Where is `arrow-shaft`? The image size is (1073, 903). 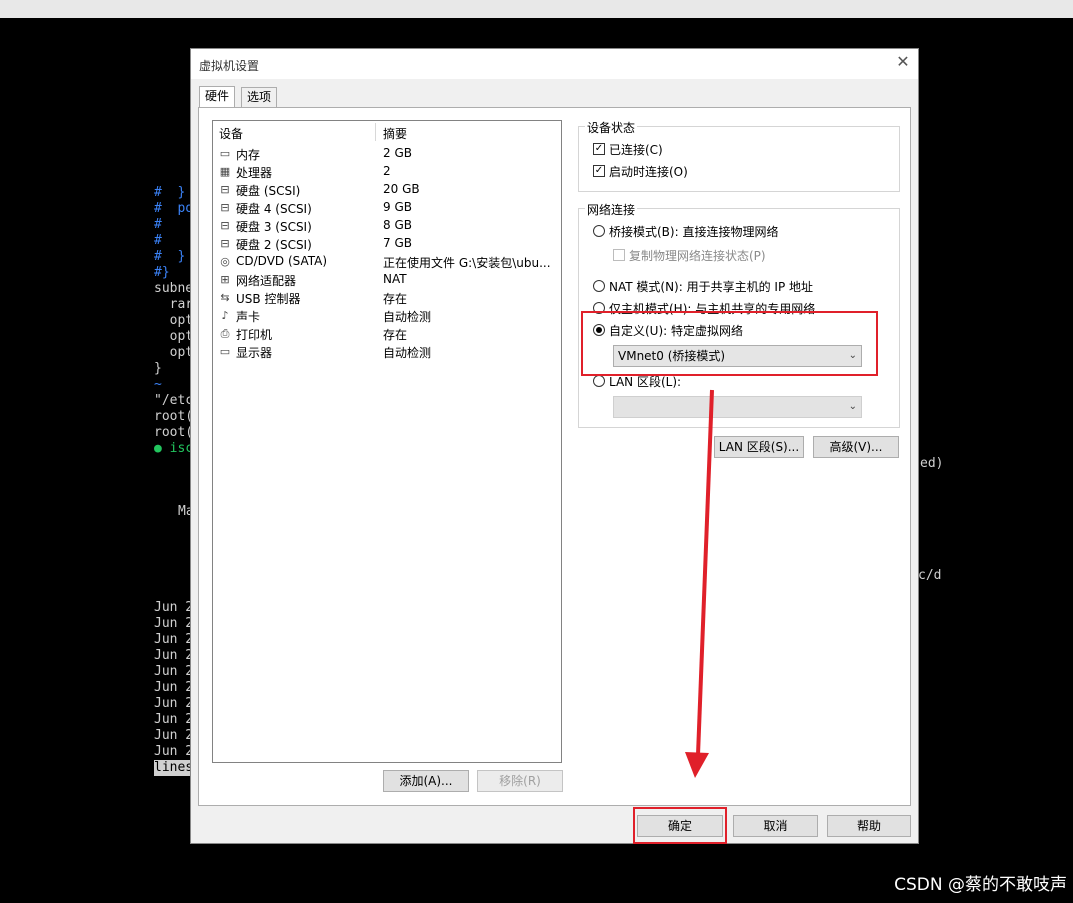 arrow-shaft is located at coordinates (705, 572).